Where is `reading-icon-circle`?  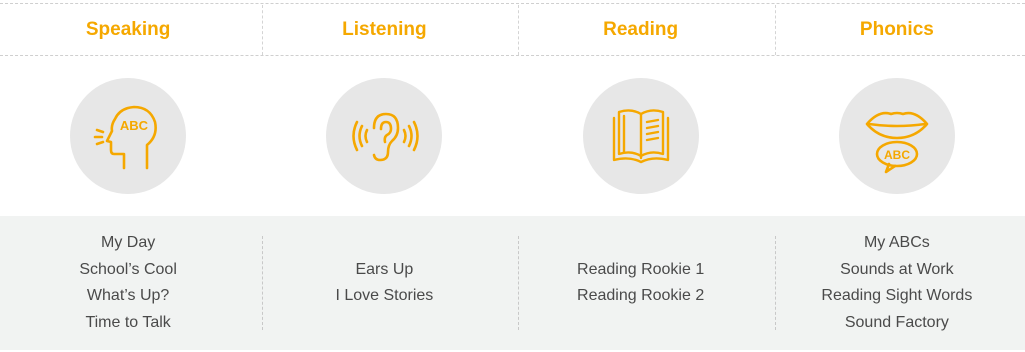
reading-icon-circle is located at coordinates (640, 135).